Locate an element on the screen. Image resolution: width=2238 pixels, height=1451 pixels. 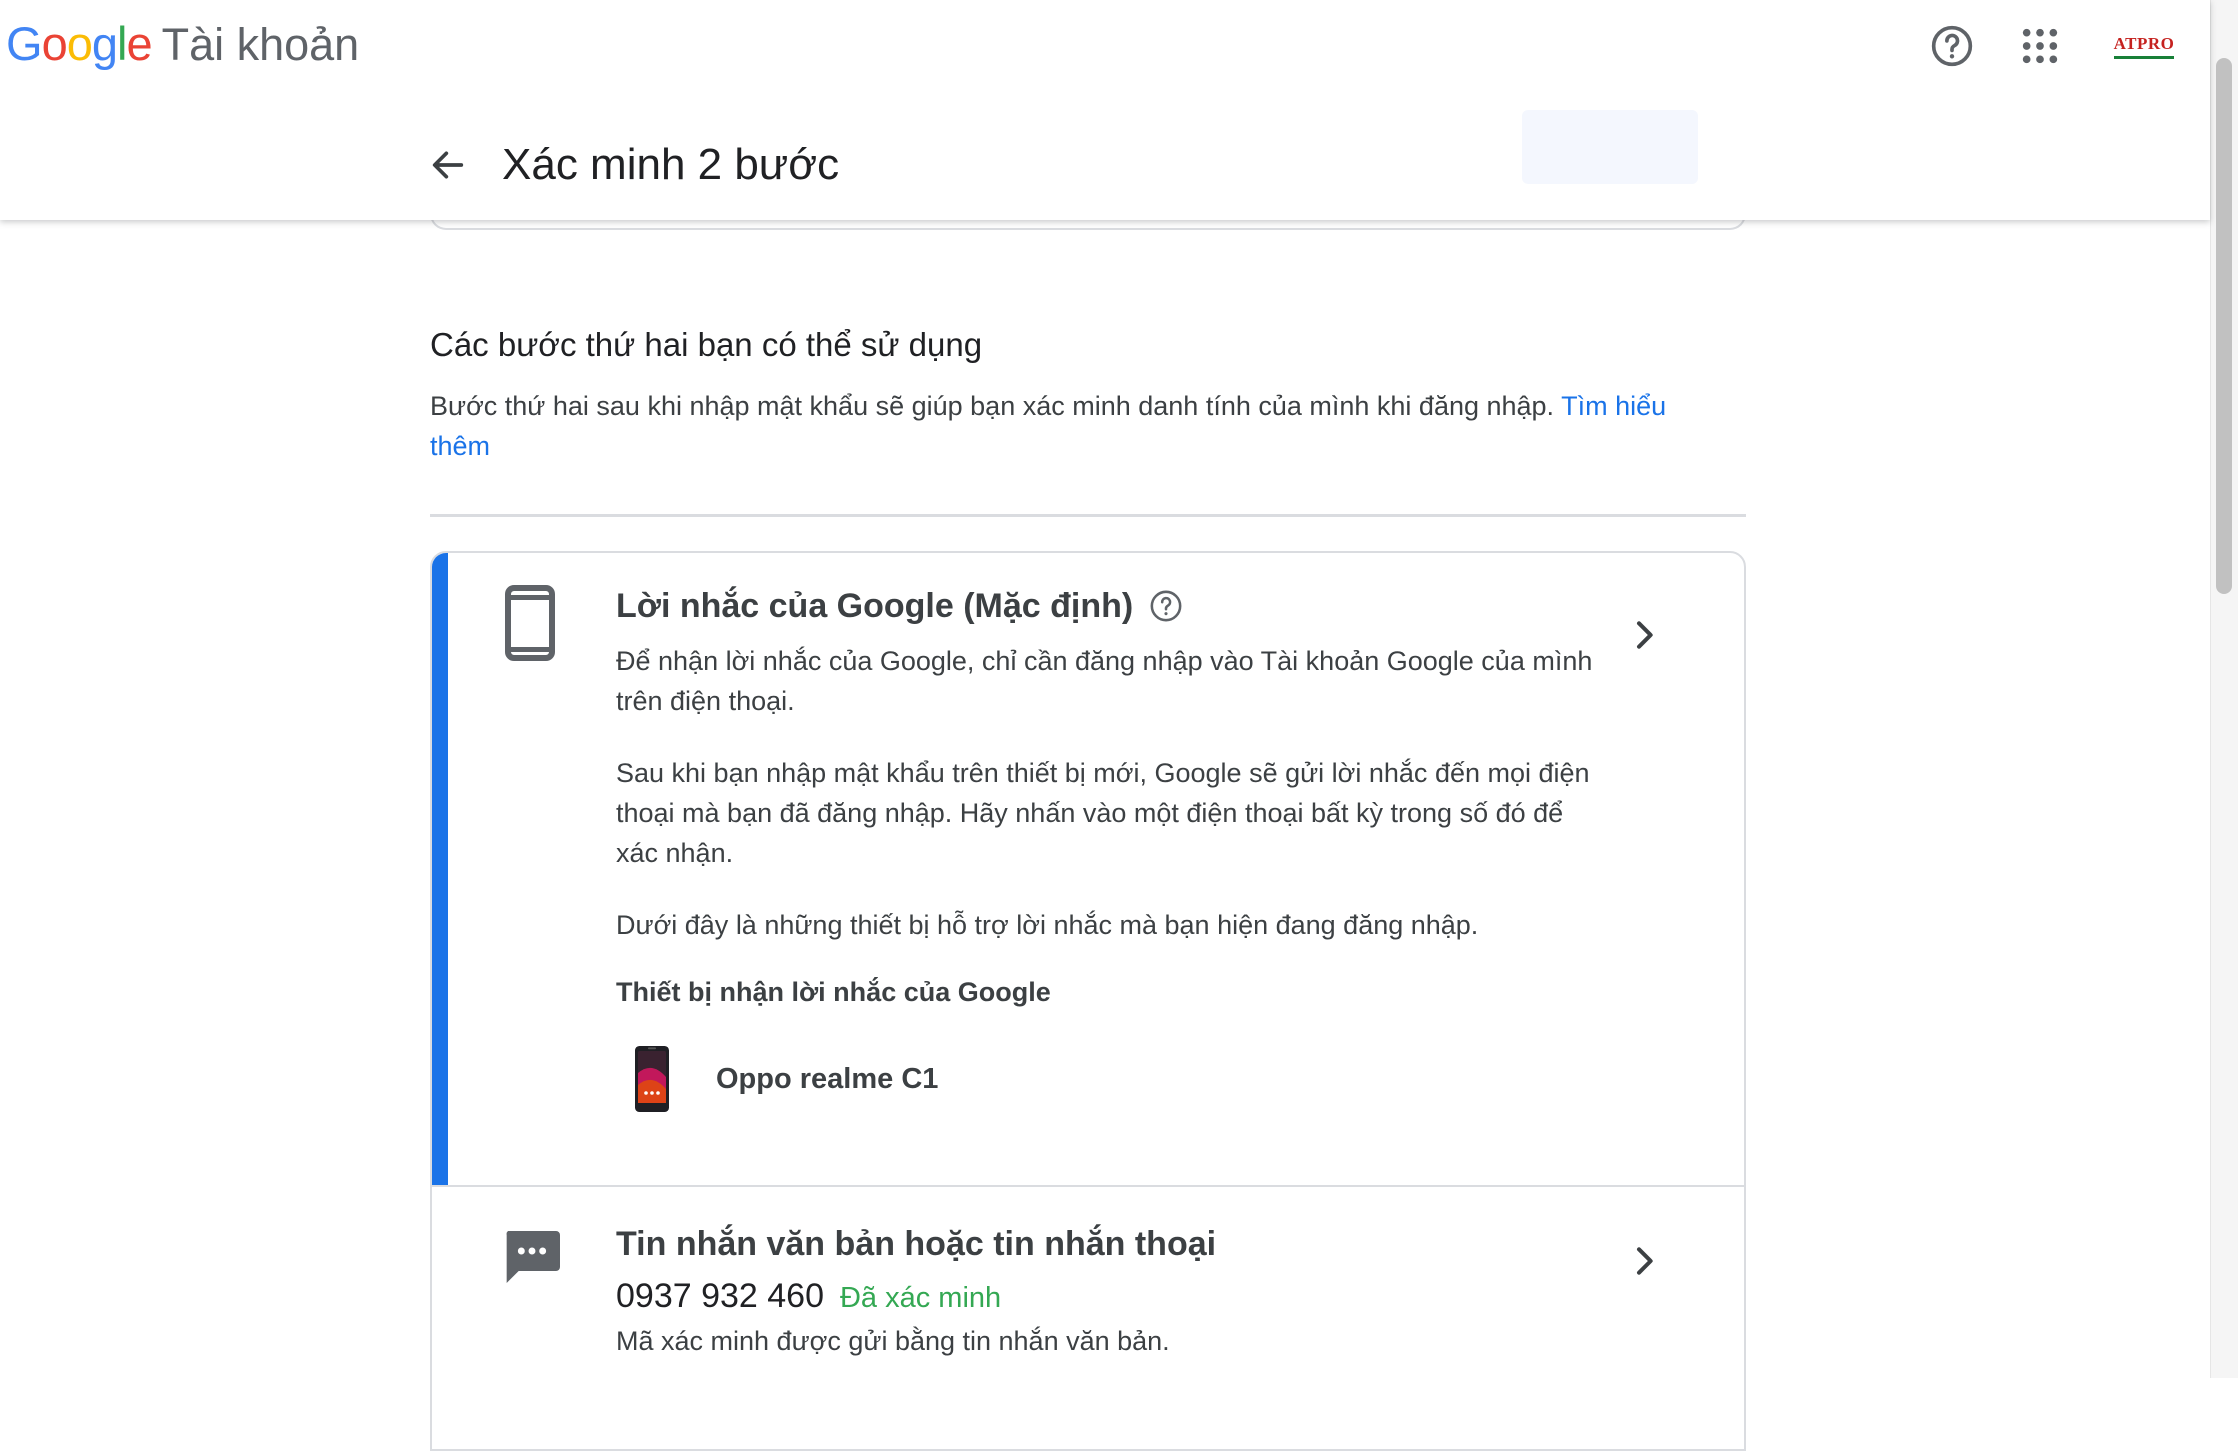
help-button is located at coordinates (1952, 46).